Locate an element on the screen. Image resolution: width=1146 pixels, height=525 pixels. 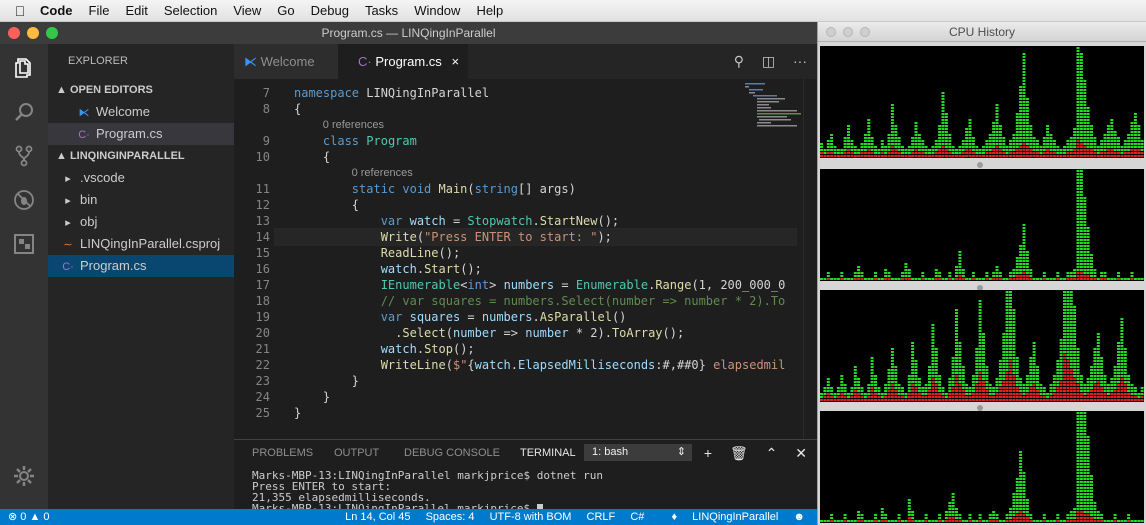
menu-app: Code is located at coordinates (56, 10).